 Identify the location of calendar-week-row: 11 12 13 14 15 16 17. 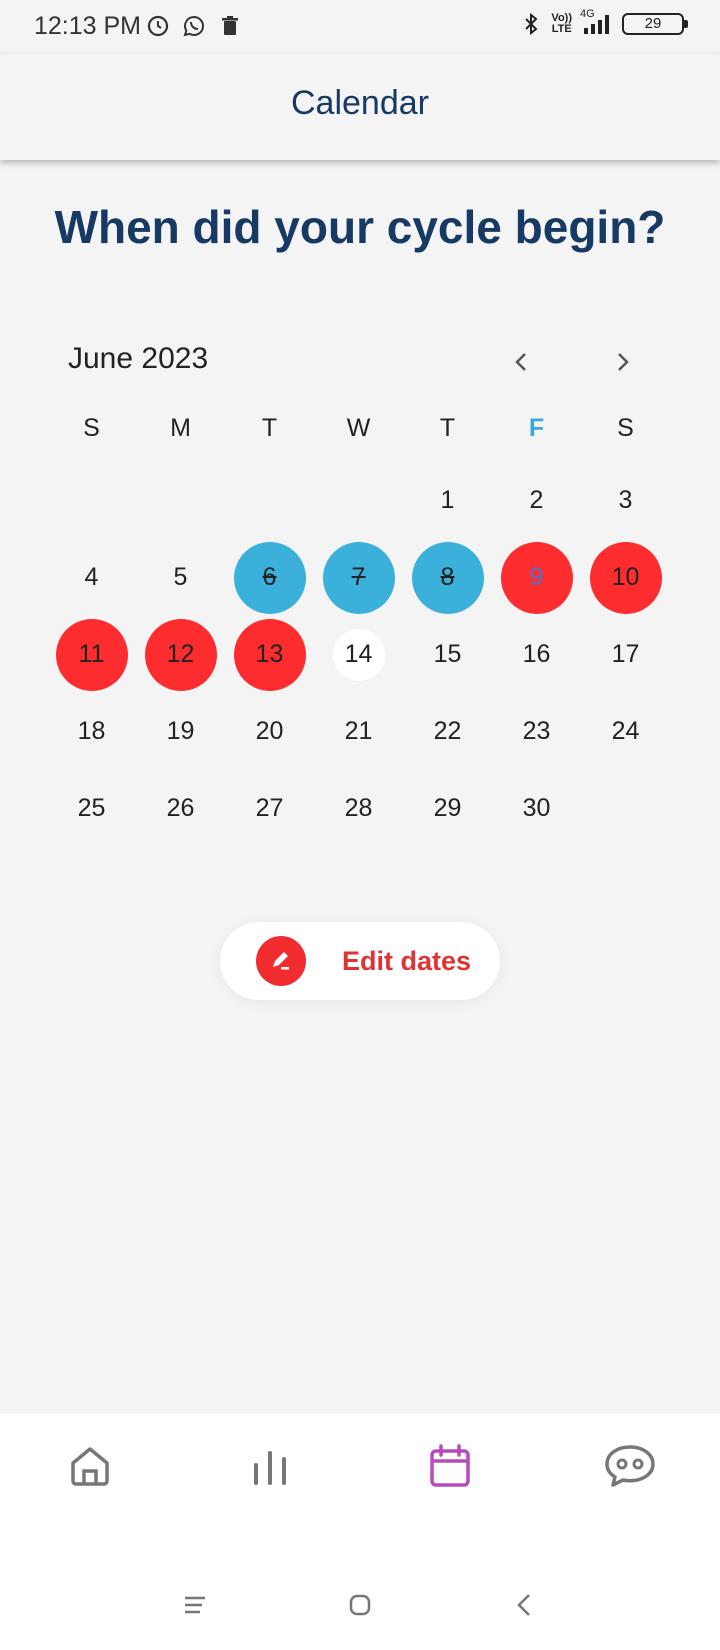
(358, 654).